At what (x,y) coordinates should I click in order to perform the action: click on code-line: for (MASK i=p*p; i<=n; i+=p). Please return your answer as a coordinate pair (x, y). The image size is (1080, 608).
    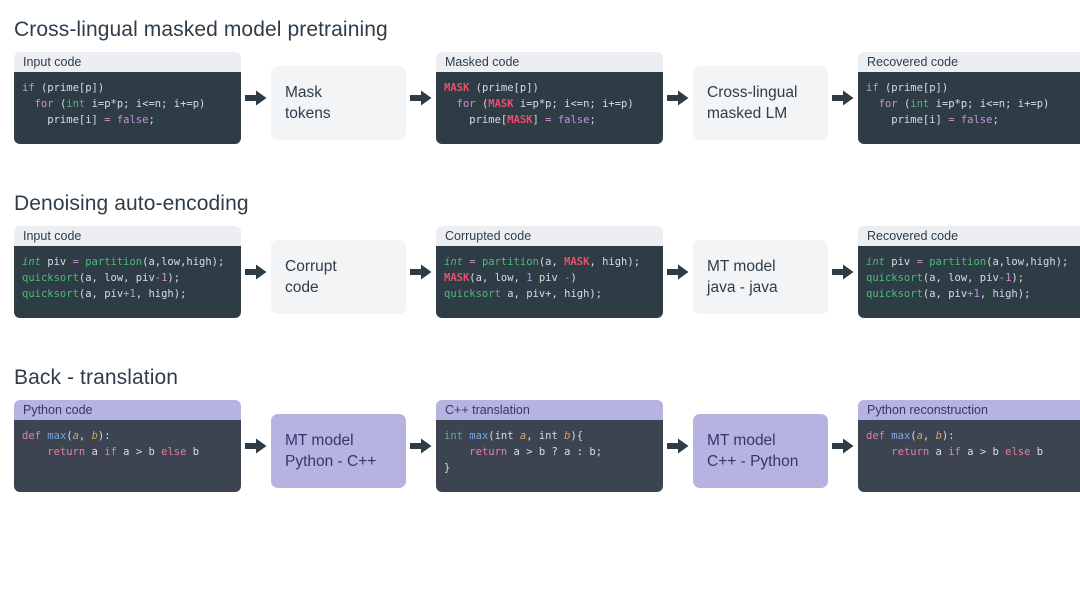
    Looking at the image, I should click on (553, 104).